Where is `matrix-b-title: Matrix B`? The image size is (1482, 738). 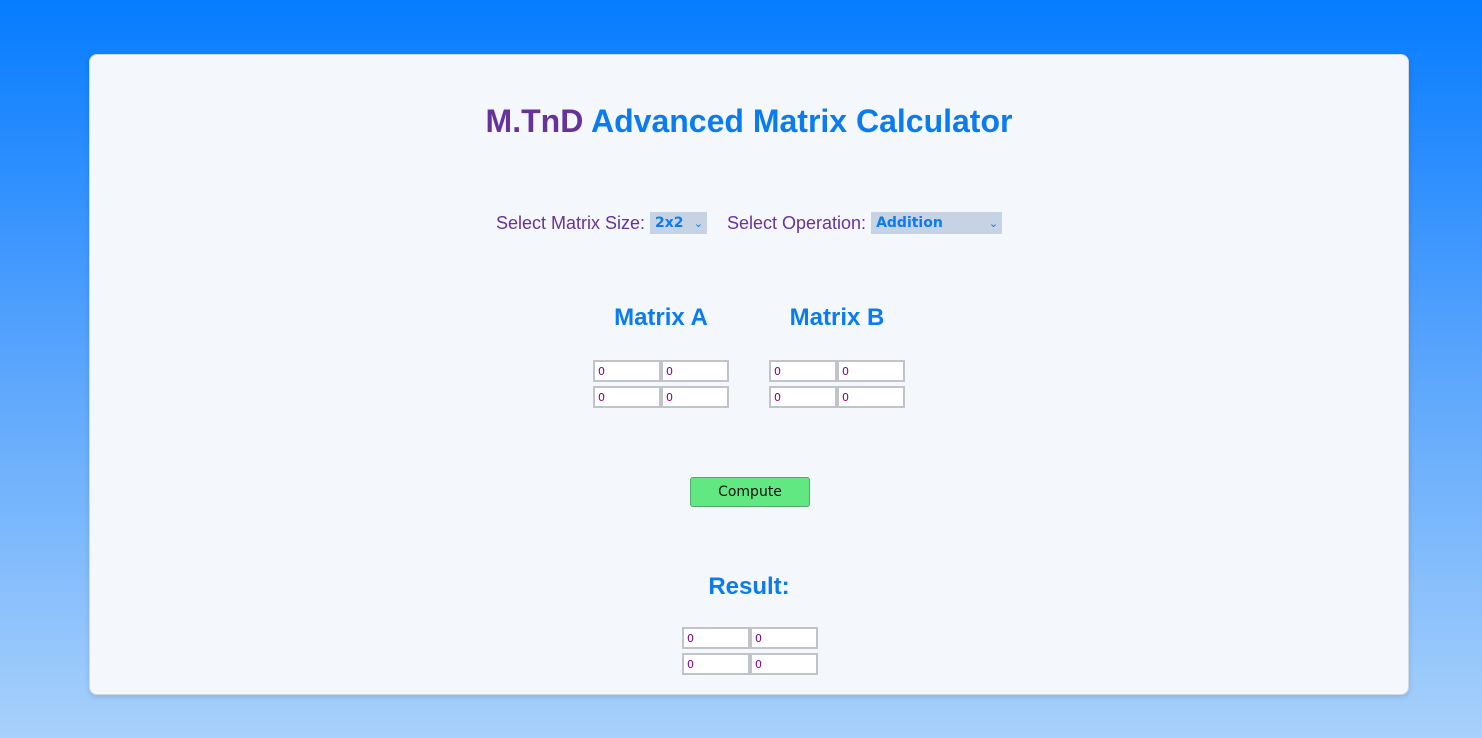
matrix-b-title: Matrix B is located at coordinates (837, 317).